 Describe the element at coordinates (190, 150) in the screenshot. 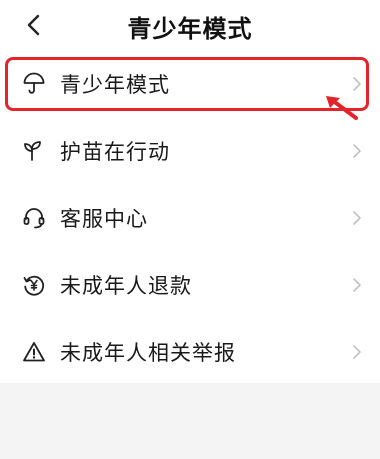

I see `menu-item-seedling-action: 护苗在行动` at that location.